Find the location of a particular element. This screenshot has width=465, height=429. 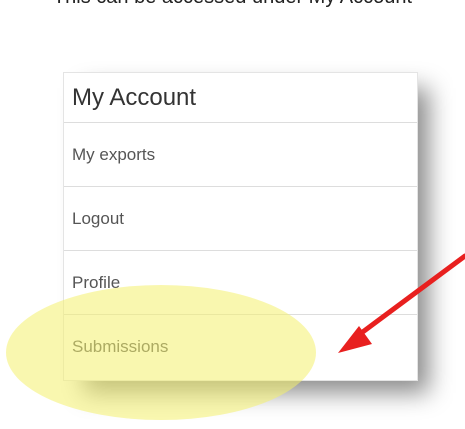

menu-item-my-exports: My exports is located at coordinates (240, 155).